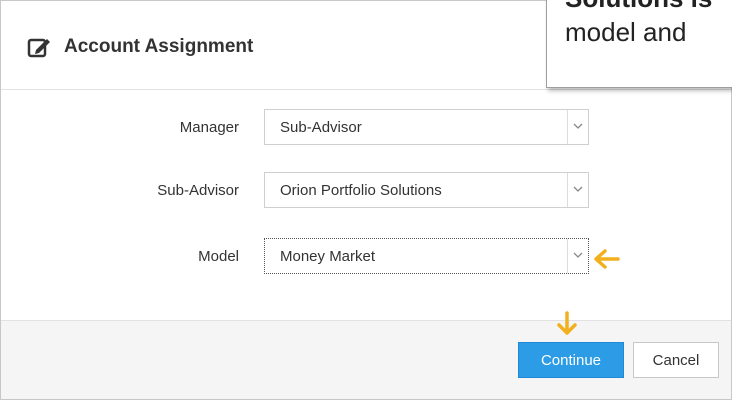  What do you see at coordinates (567, 323) in the screenshot?
I see `arrow-down-icon` at bounding box center [567, 323].